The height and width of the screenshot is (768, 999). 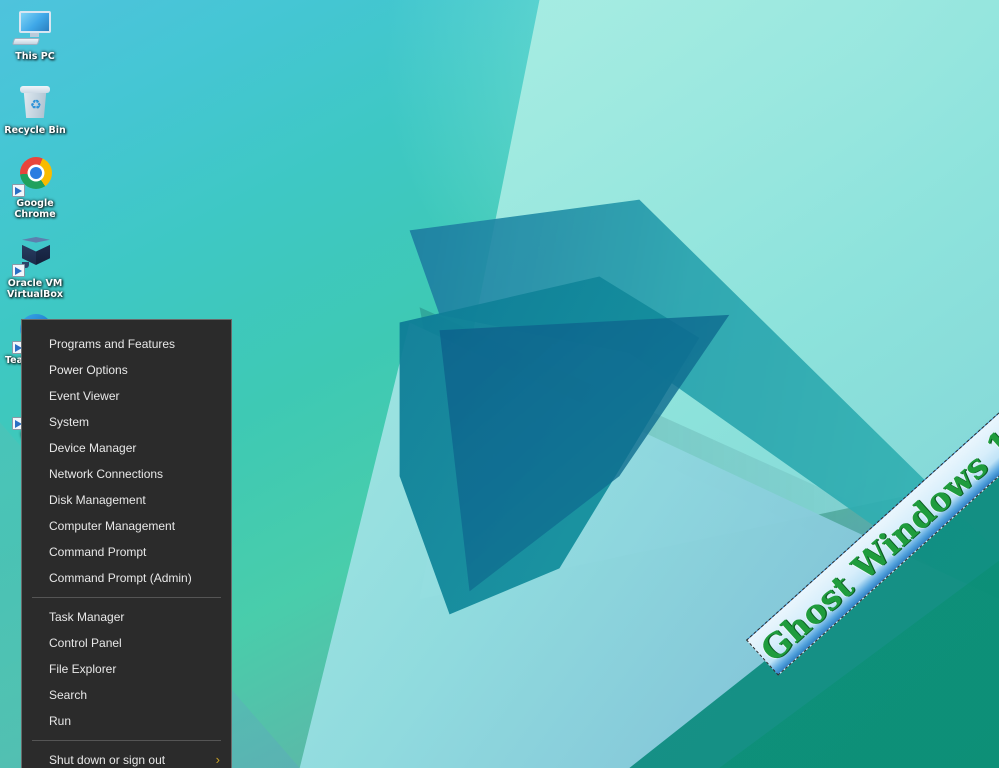 I want to click on chrome-icon, so click(x=35, y=176).